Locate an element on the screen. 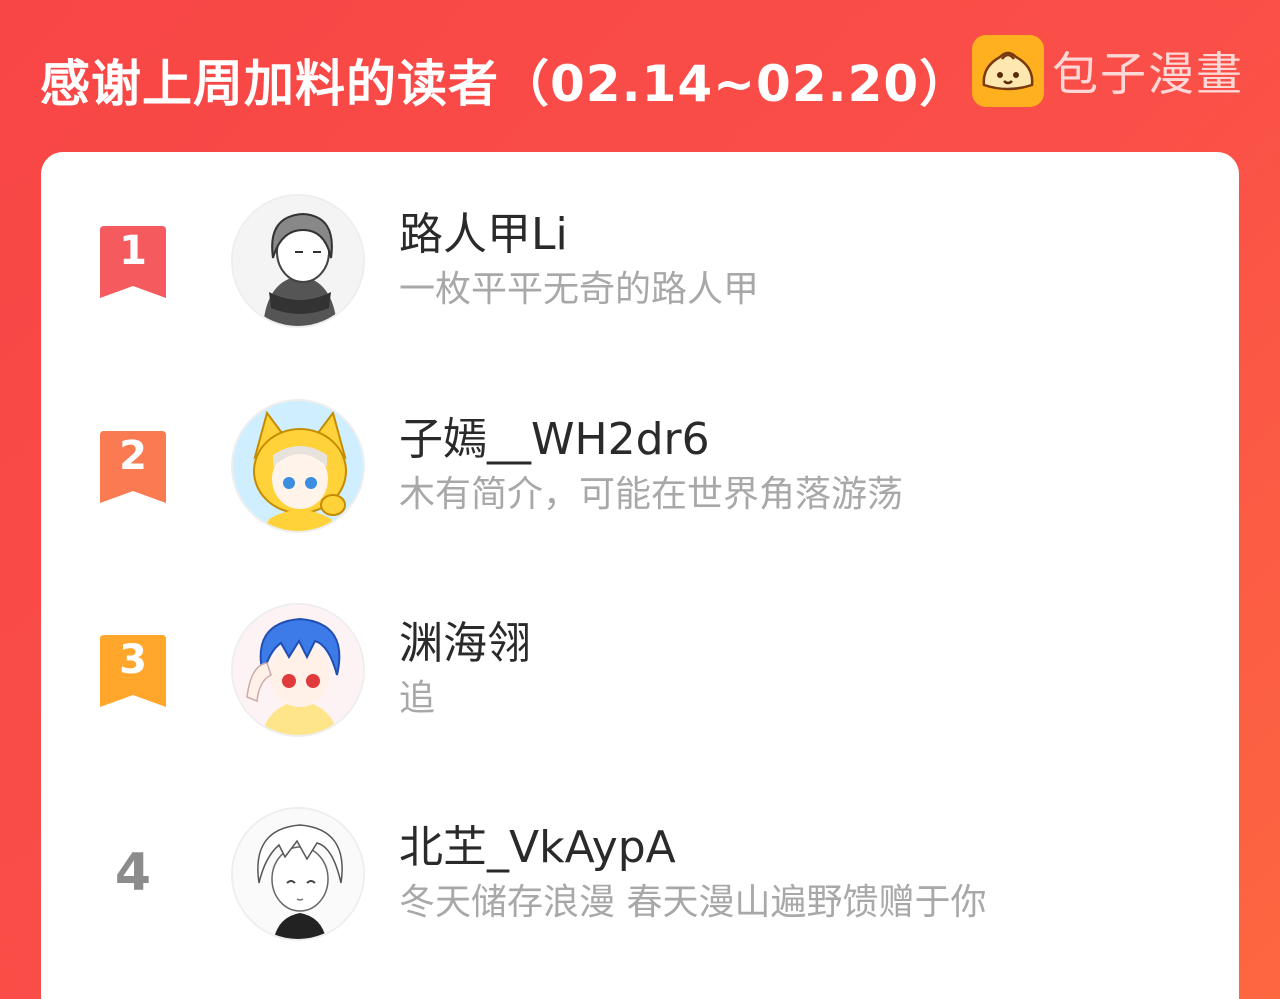 Image resolution: width=1280 pixels, height=999 pixels. reader-name: 北芏_VkAypA is located at coordinates (537, 843).